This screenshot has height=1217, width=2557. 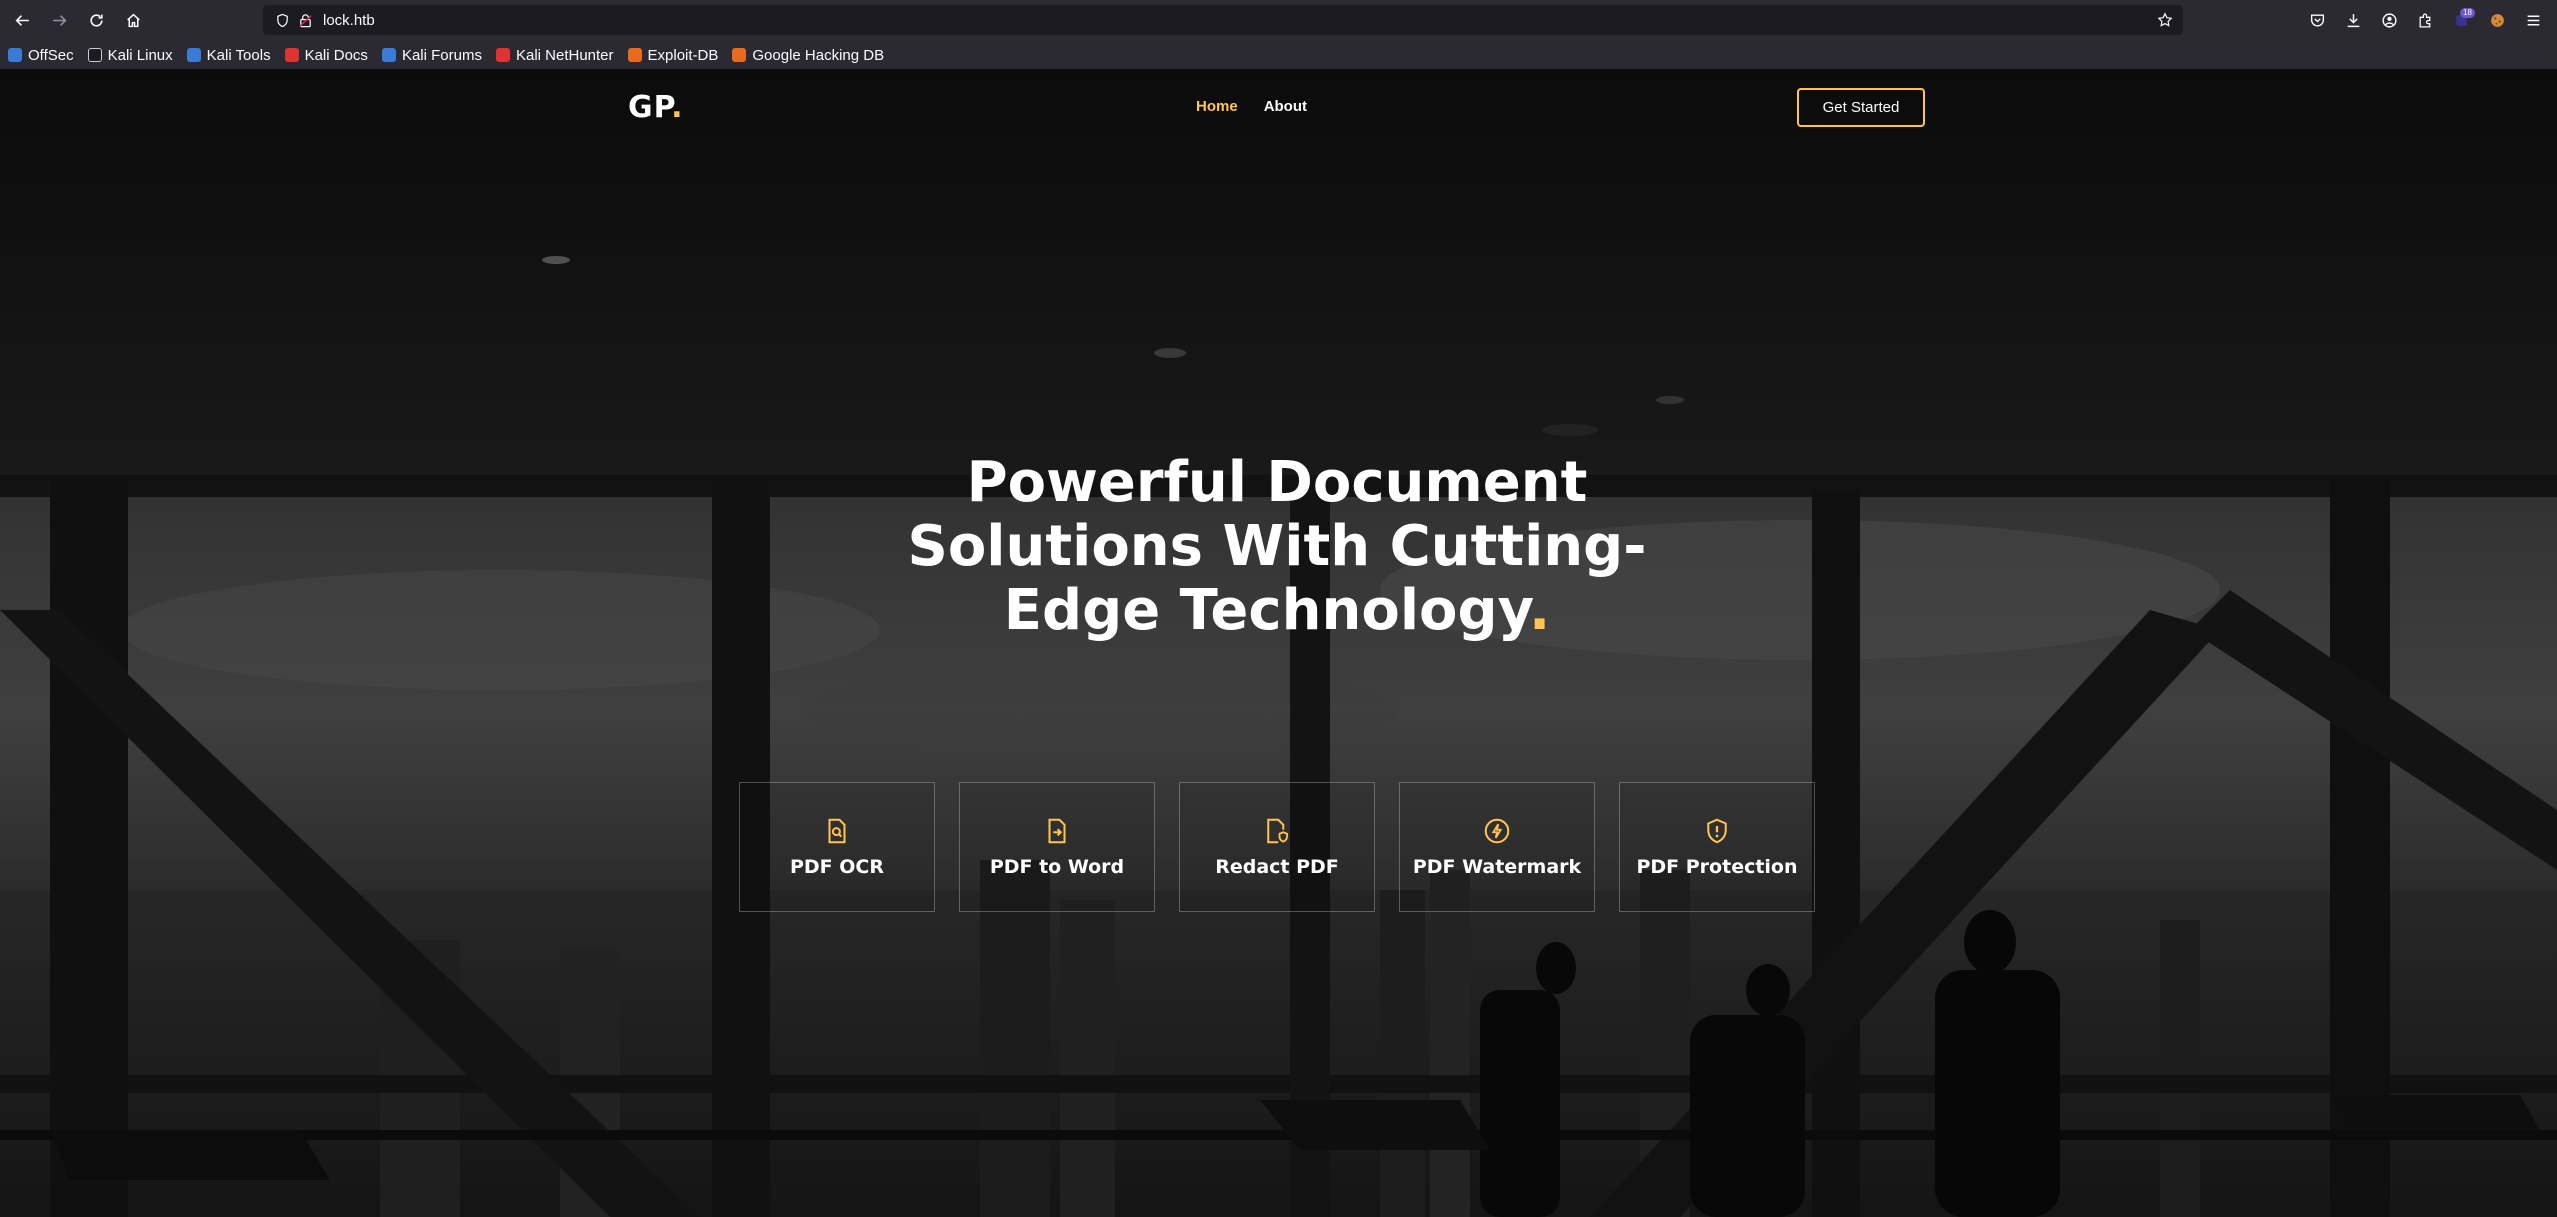 I want to click on bookmark-label: Kali Docs, so click(x=336, y=55).